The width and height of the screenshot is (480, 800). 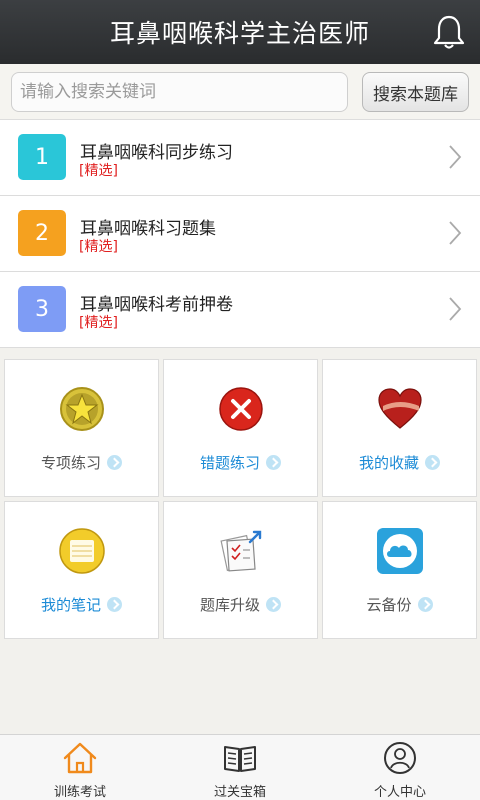 What do you see at coordinates (399, 792) in the screenshot?
I see `nav-label: 个人中心` at bounding box center [399, 792].